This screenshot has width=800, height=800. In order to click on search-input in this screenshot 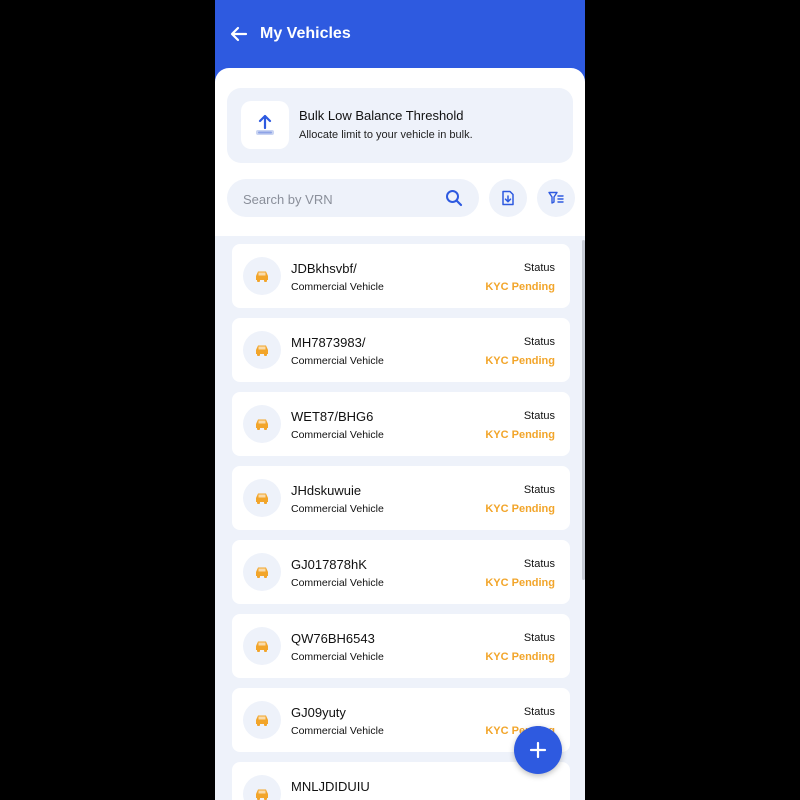, I will do `click(338, 199)`.